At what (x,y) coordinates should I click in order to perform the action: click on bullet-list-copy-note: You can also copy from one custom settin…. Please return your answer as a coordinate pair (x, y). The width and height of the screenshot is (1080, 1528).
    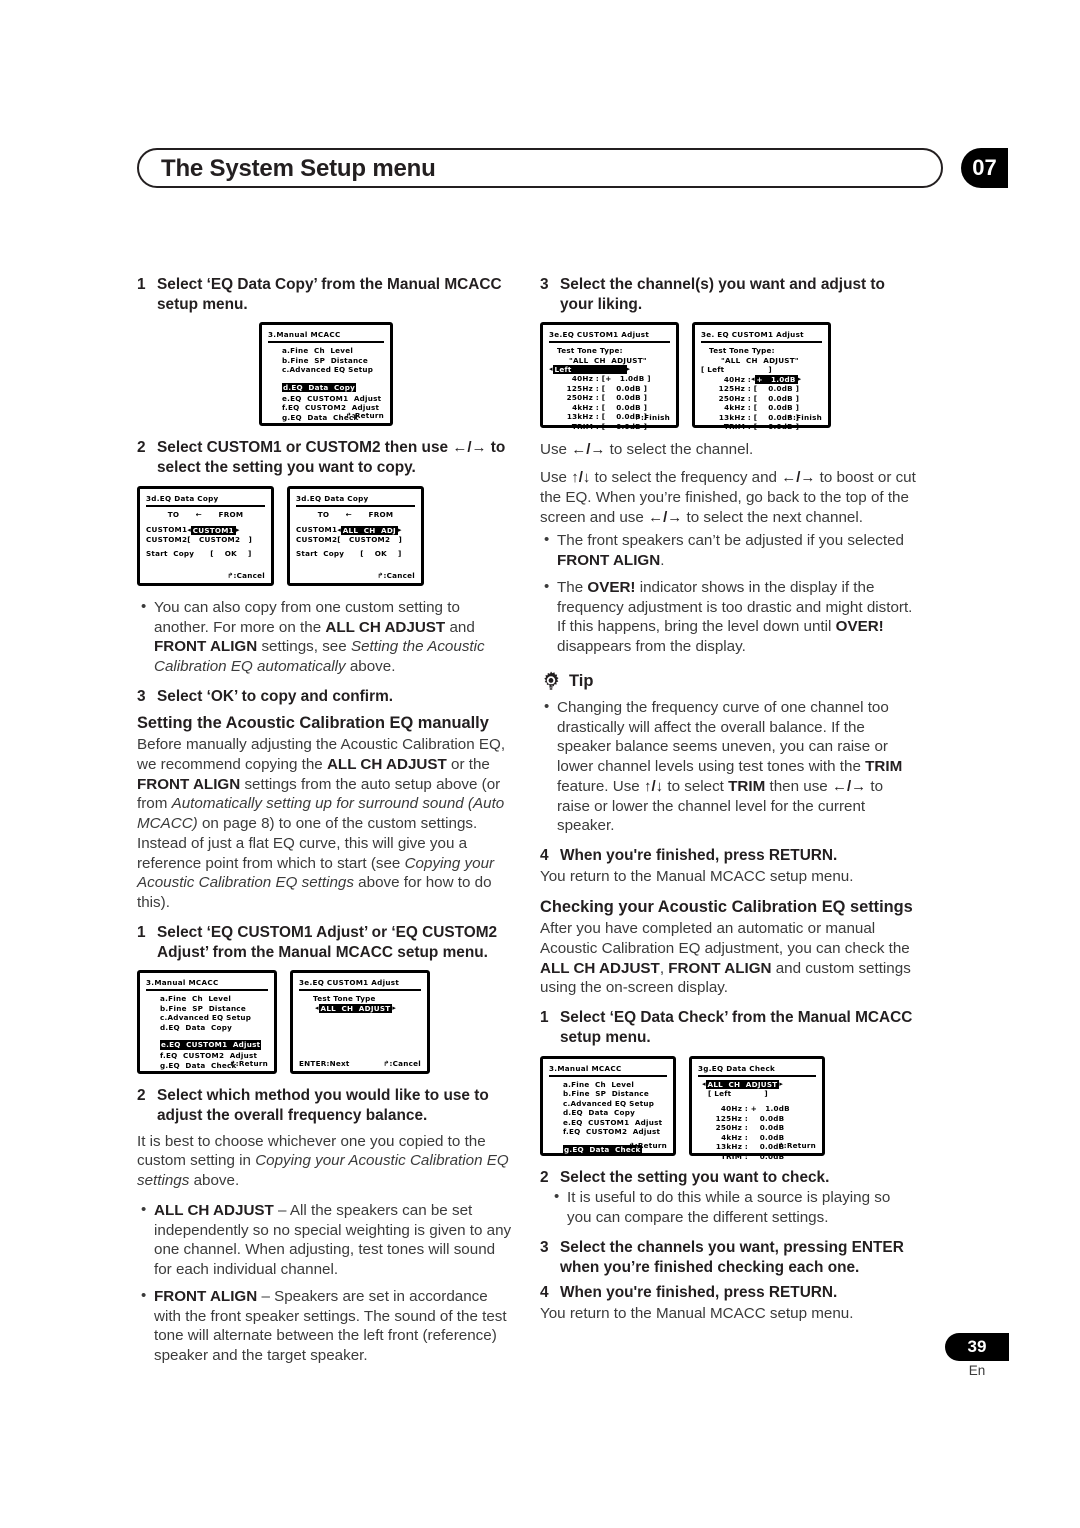
    Looking at the image, I should click on (326, 637).